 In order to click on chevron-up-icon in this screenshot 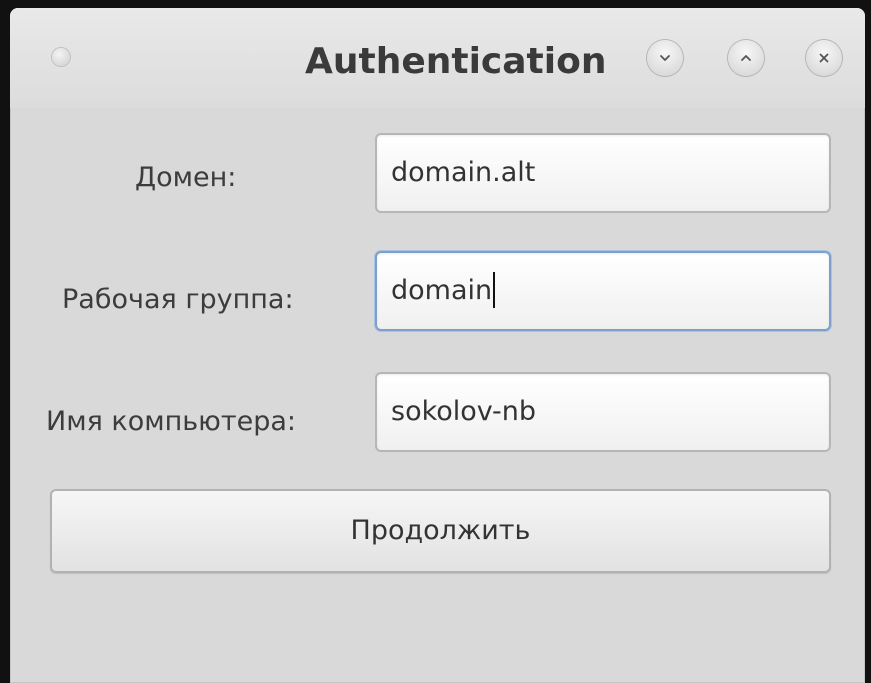, I will do `click(746, 58)`.